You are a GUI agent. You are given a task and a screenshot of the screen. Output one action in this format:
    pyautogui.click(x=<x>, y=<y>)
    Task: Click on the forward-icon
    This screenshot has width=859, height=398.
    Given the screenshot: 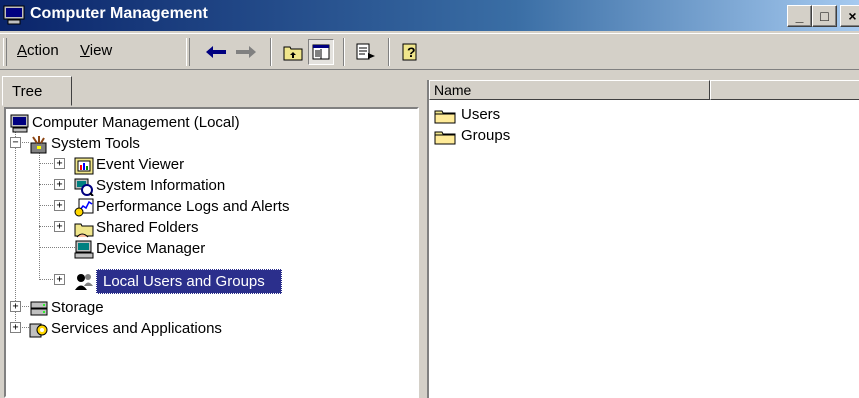 What is the action you would take?
    pyautogui.click(x=246, y=52)
    